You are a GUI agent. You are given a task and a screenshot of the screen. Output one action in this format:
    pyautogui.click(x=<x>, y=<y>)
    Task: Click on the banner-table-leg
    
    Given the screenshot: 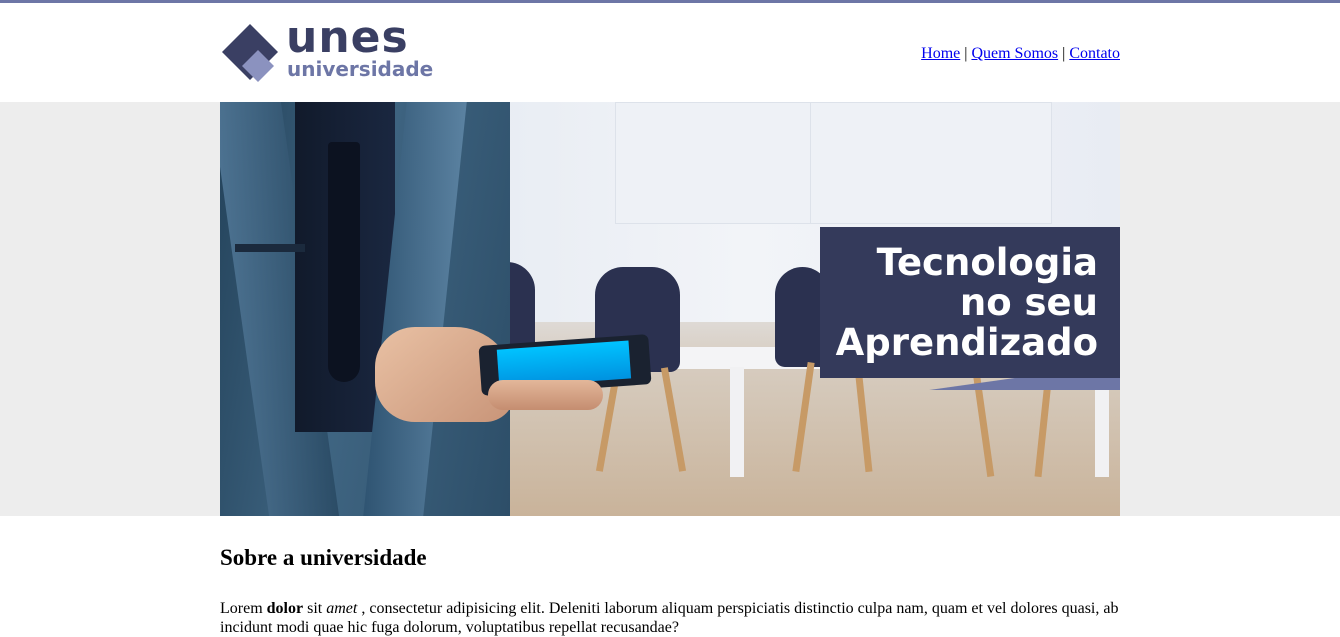 What is the action you would take?
    pyautogui.click(x=737, y=422)
    